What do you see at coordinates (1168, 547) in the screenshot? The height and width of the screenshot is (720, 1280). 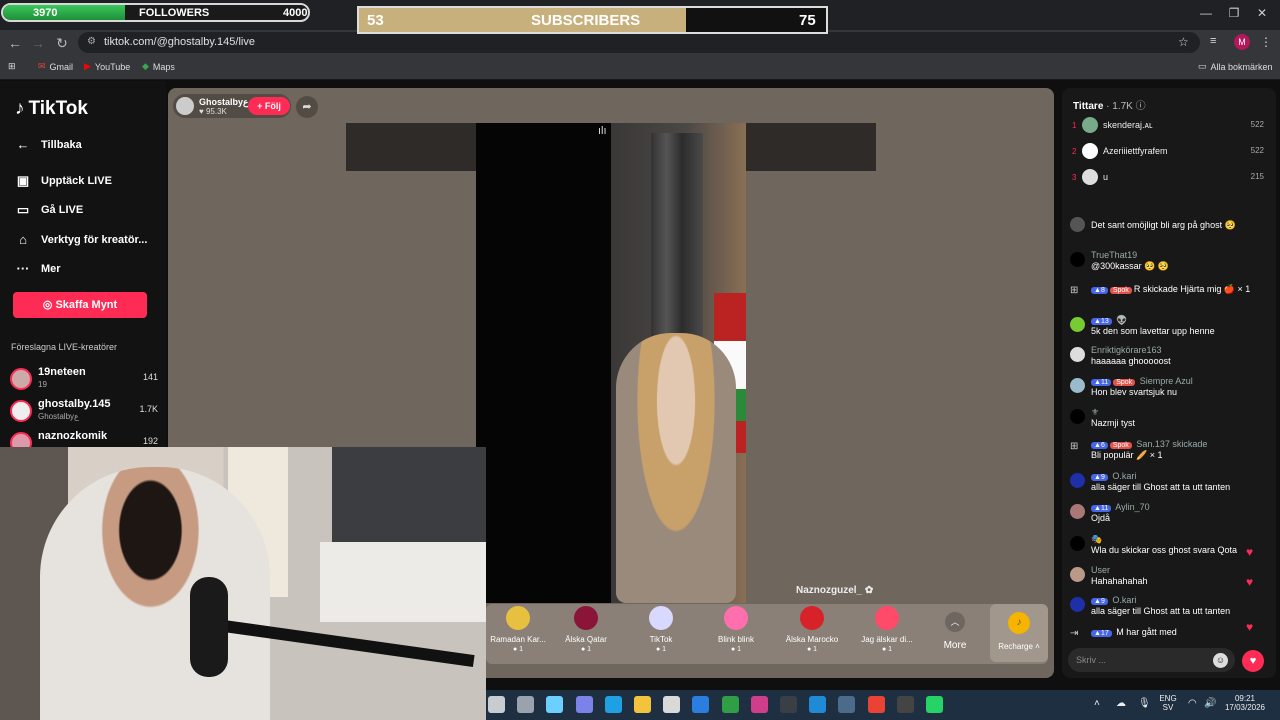 I see `chat-message: 🎭 Wla du skickar oss ghost svara Qota` at bounding box center [1168, 547].